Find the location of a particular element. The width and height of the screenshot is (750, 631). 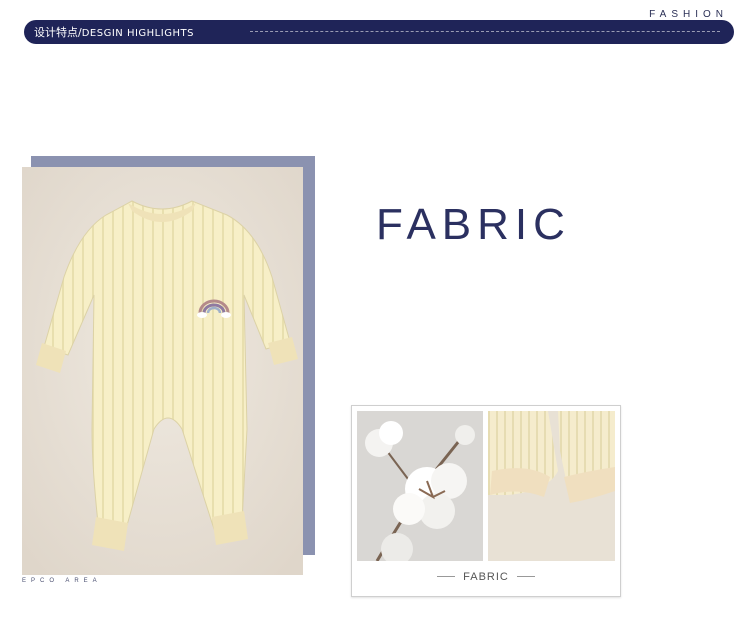

fabric-heading: FABRIC is located at coordinates (473, 224).